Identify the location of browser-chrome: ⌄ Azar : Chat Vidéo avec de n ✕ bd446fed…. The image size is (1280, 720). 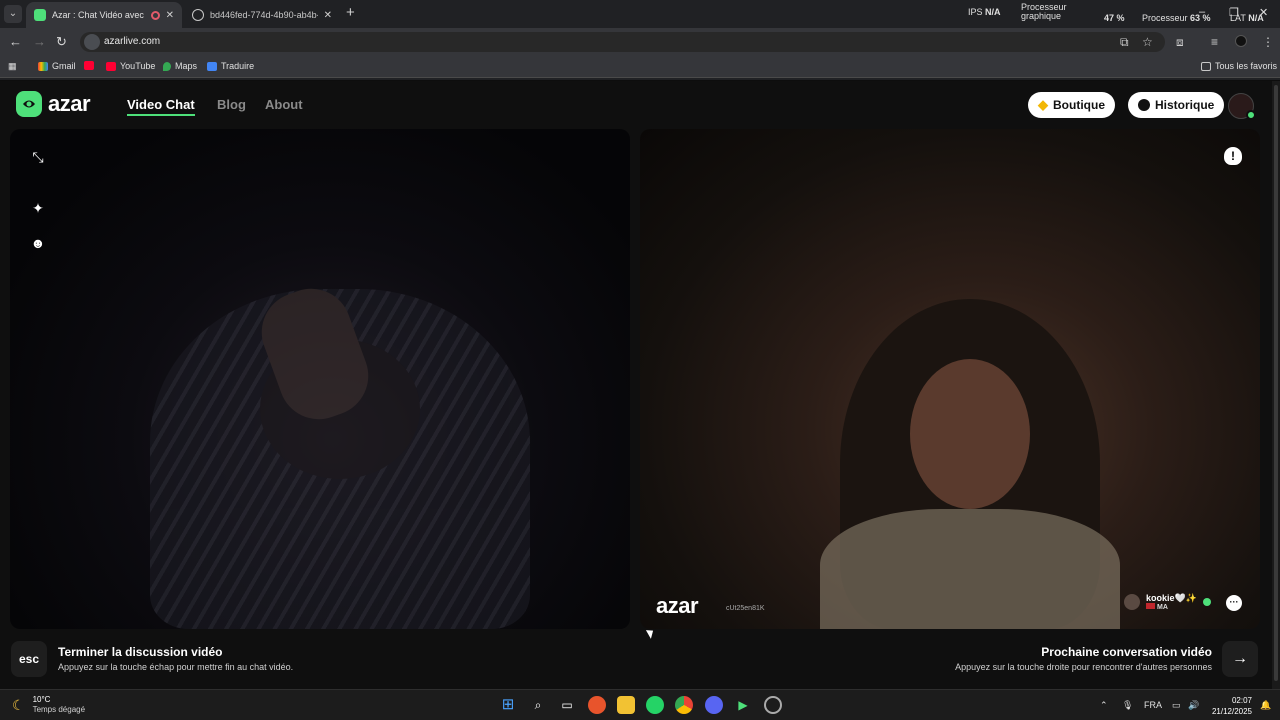
(640, 40).